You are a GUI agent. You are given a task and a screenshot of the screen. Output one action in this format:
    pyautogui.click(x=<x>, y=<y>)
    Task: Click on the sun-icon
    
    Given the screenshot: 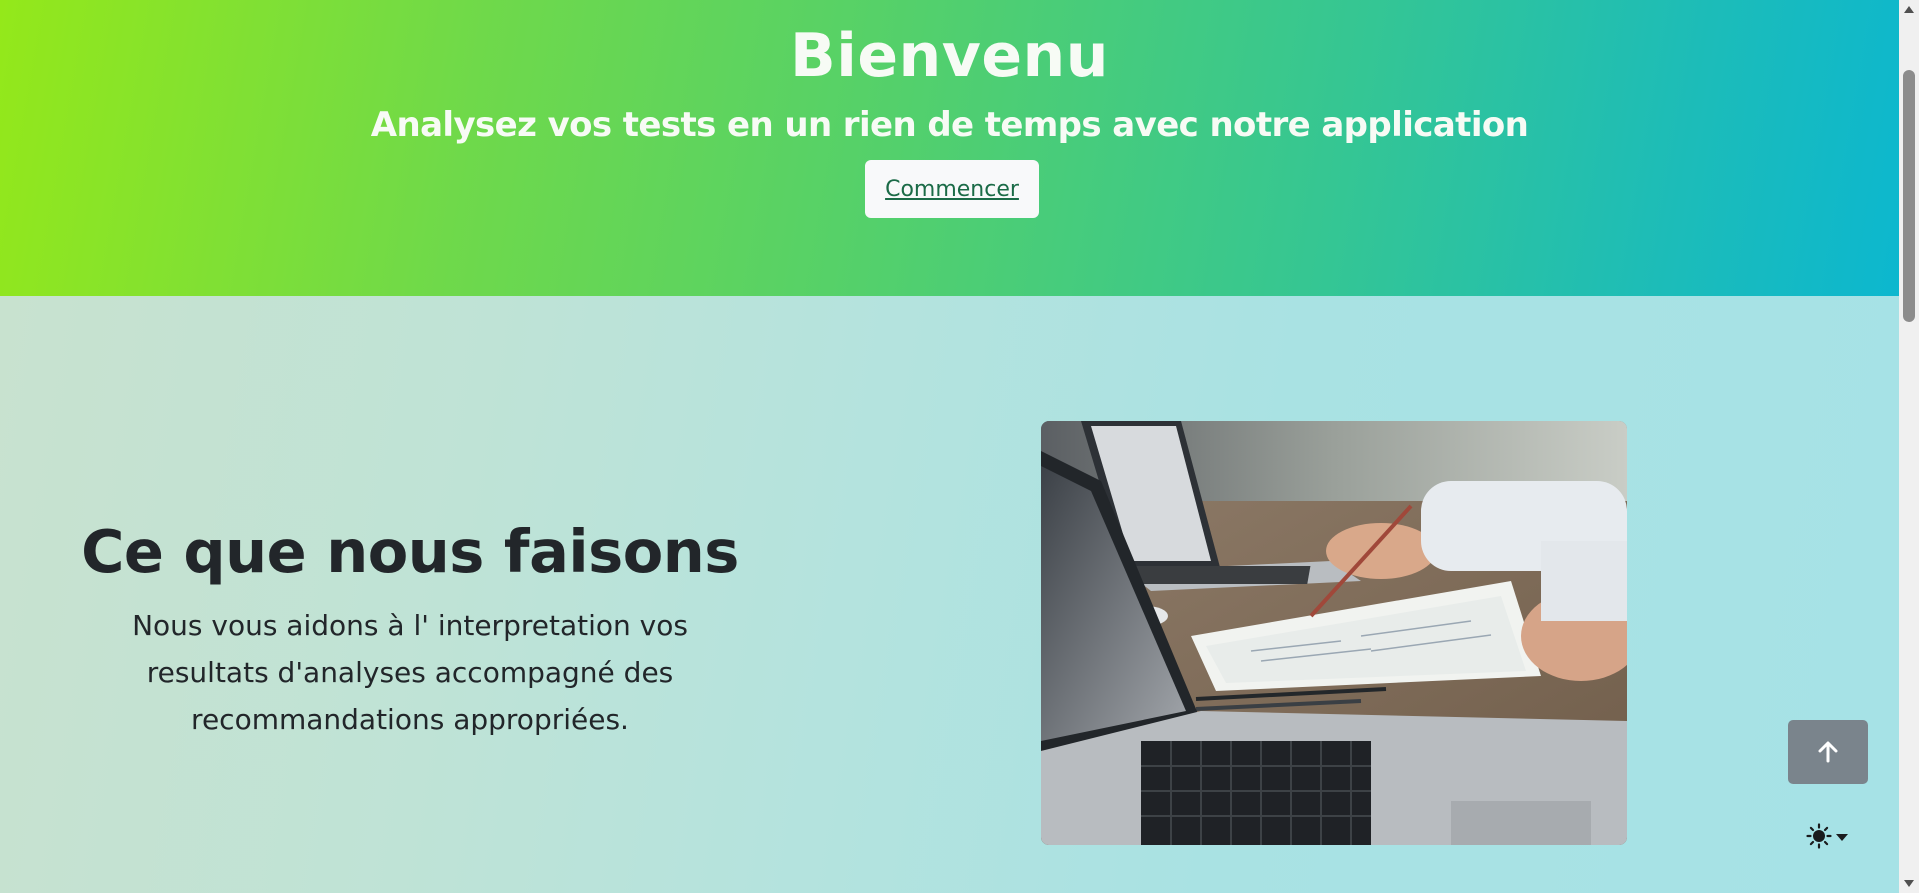 What is the action you would take?
    pyautogui.click(x=1819, y=836)
    